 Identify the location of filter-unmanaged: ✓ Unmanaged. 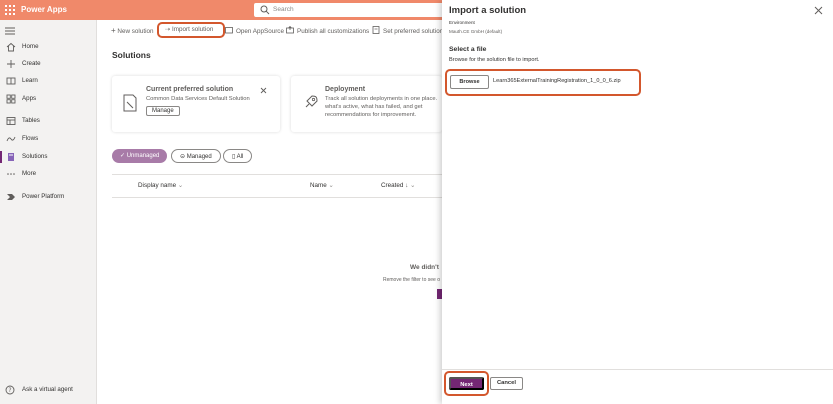
(140, 156).